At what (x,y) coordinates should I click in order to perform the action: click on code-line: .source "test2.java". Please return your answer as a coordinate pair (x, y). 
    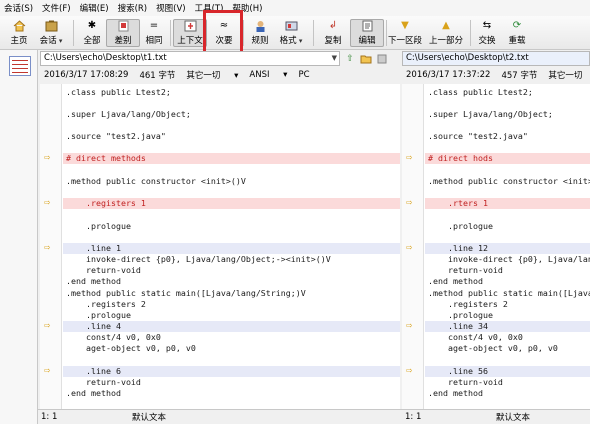
    Looking at the image, I should click on (478, 136).